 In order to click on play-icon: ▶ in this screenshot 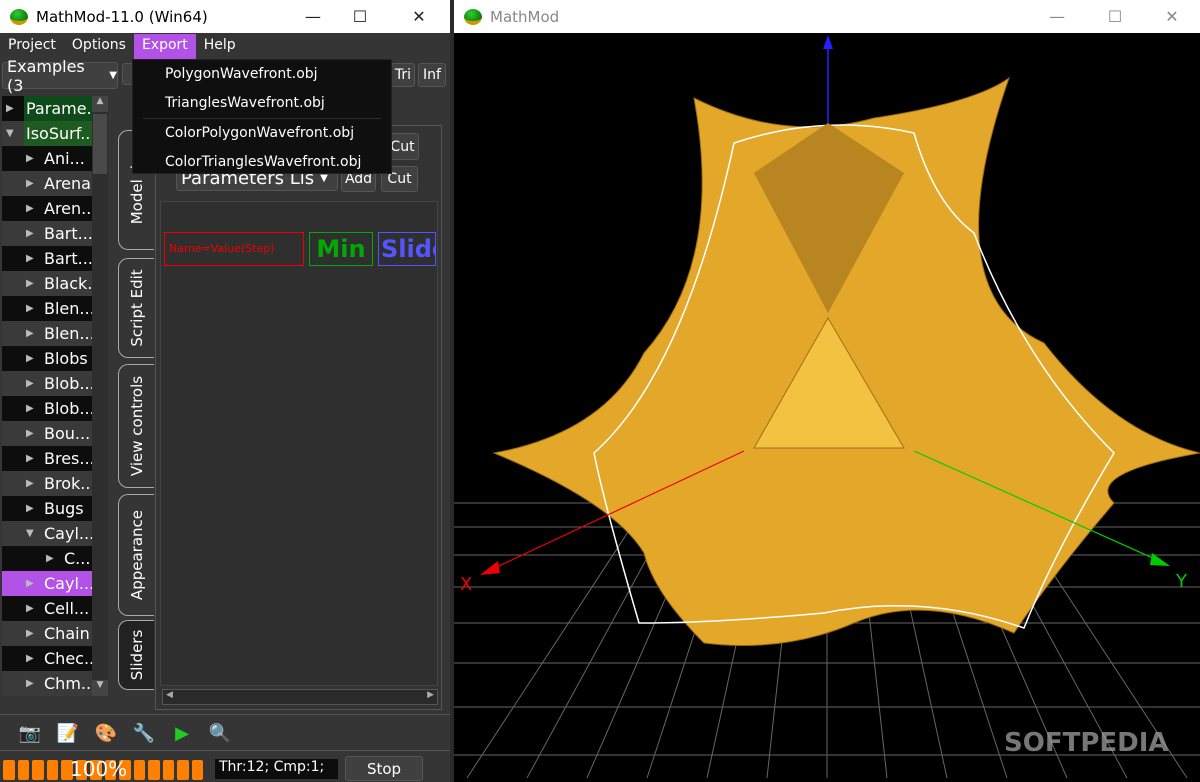, I will do `click(182, 733)`.